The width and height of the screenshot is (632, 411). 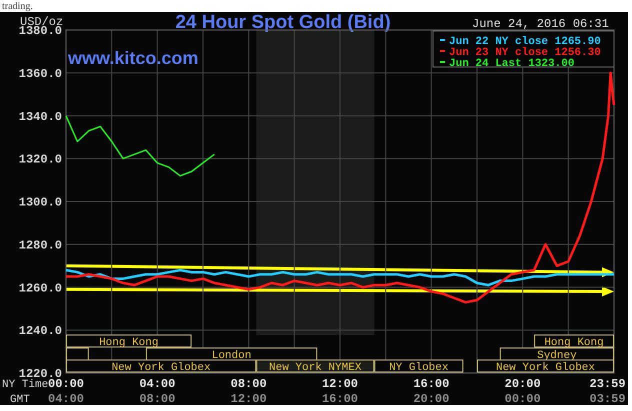 What do you see at coordinates (40, 117) in the screenshot?
I see `y-tick-label: 1340.0` at bounding box center [40, 117].